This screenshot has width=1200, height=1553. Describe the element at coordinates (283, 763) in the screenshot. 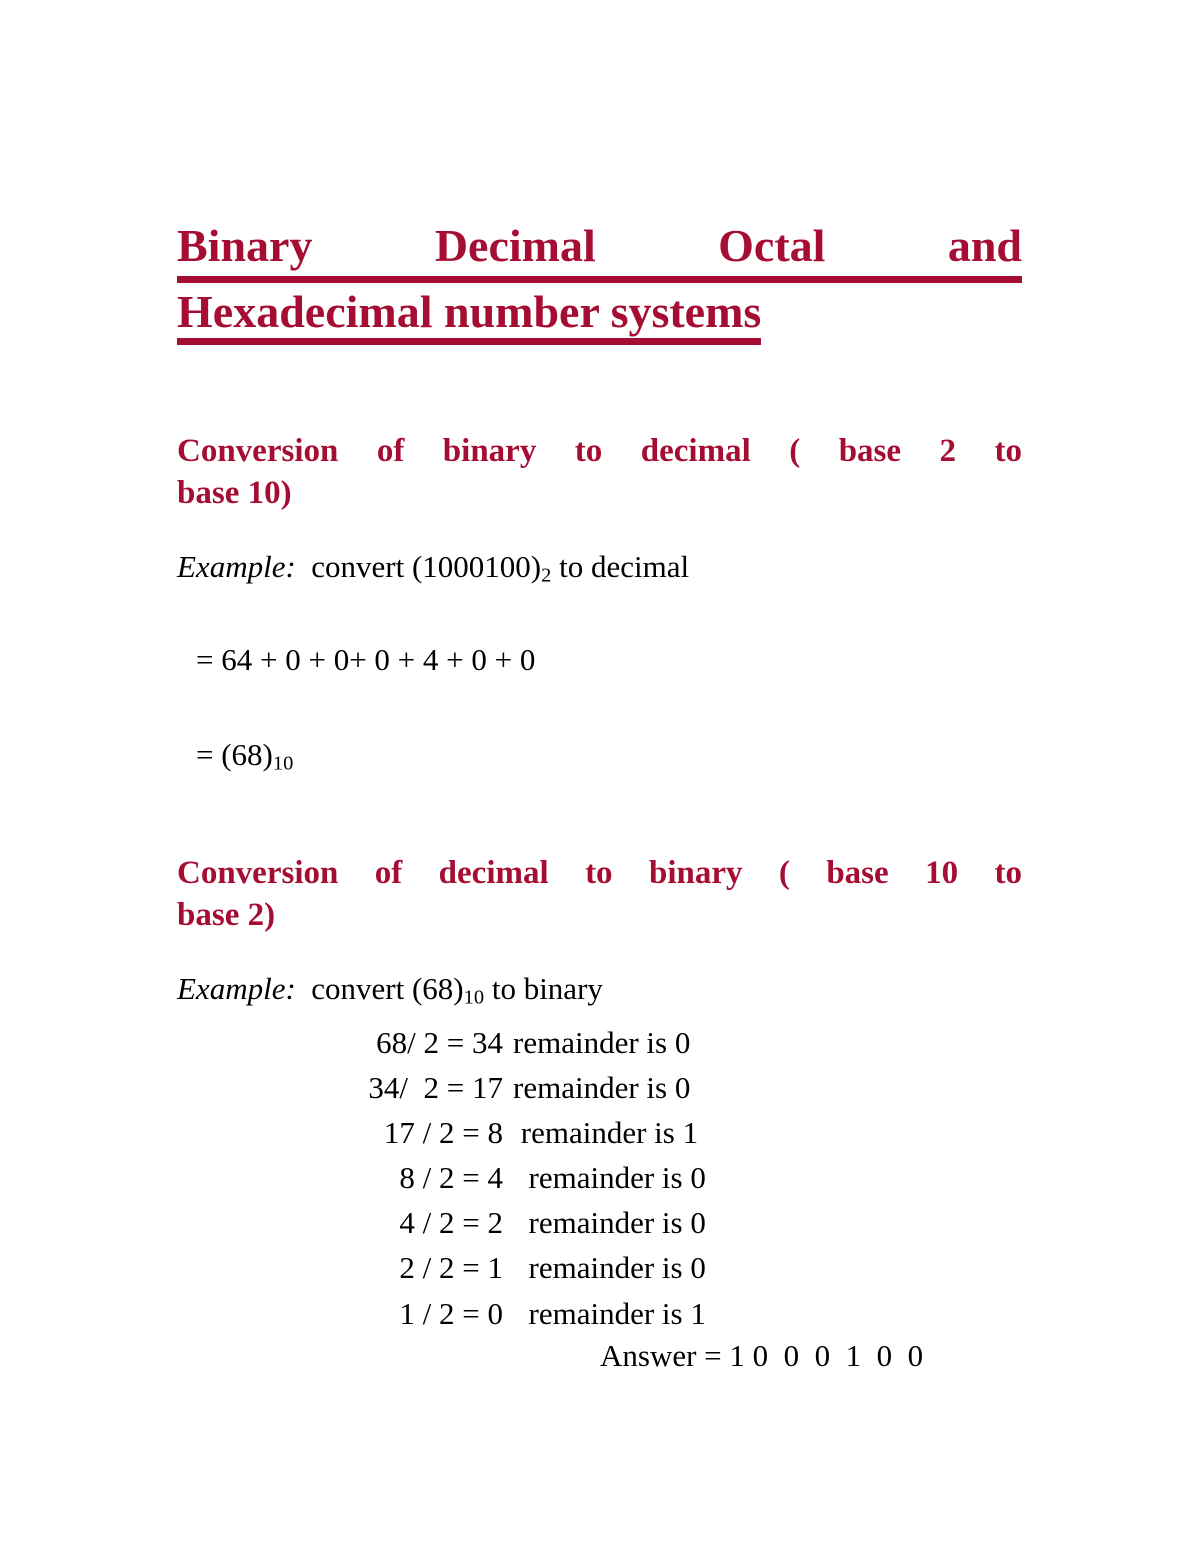

I see `equation-result-subscript: 10` at that location.